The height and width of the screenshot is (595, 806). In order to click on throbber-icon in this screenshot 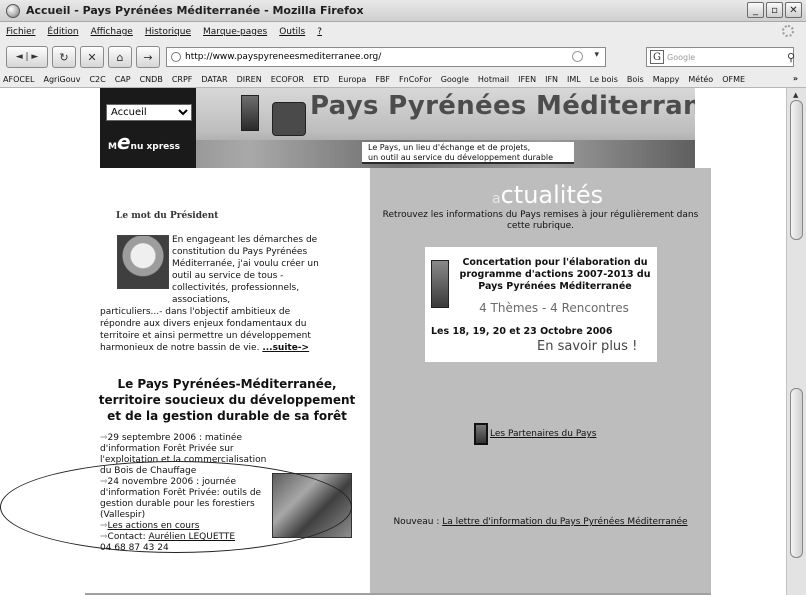, I will do `click(788, 31)`.